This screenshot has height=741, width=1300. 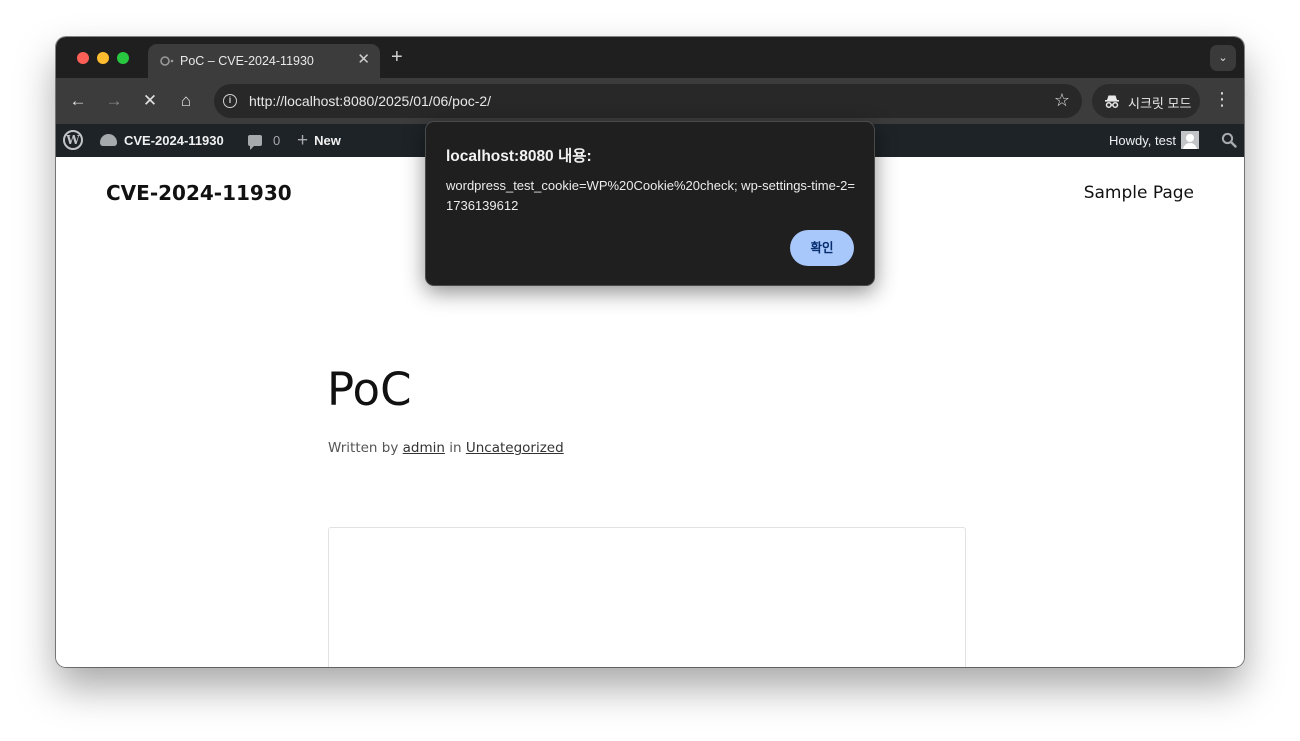 What do you see at coordinates (1189, 140) in the screenshot?
I see `avatar` at bounding box center [1189, 140].